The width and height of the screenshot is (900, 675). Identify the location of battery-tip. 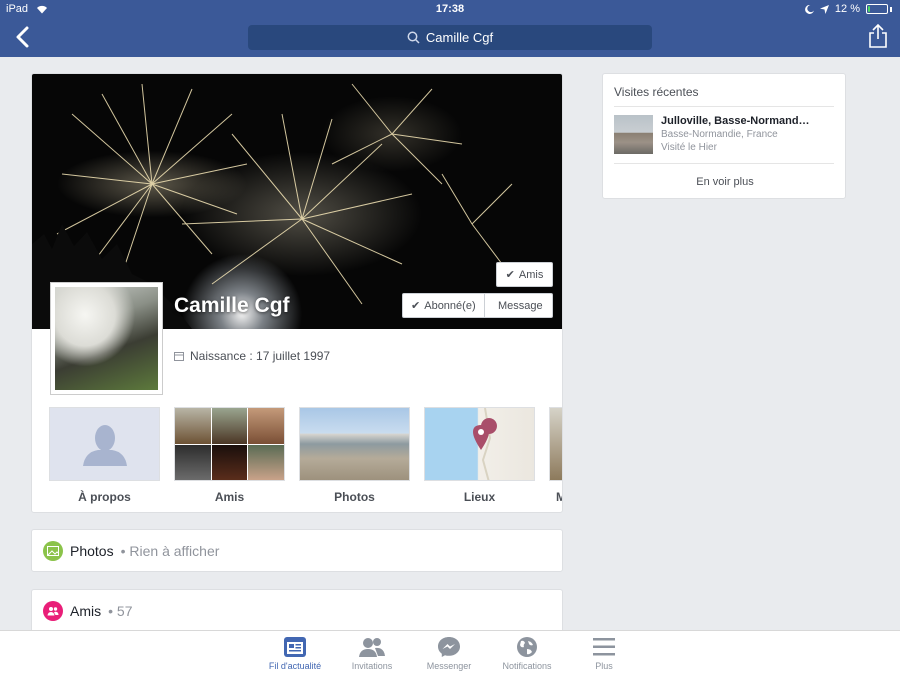
(891, 9).